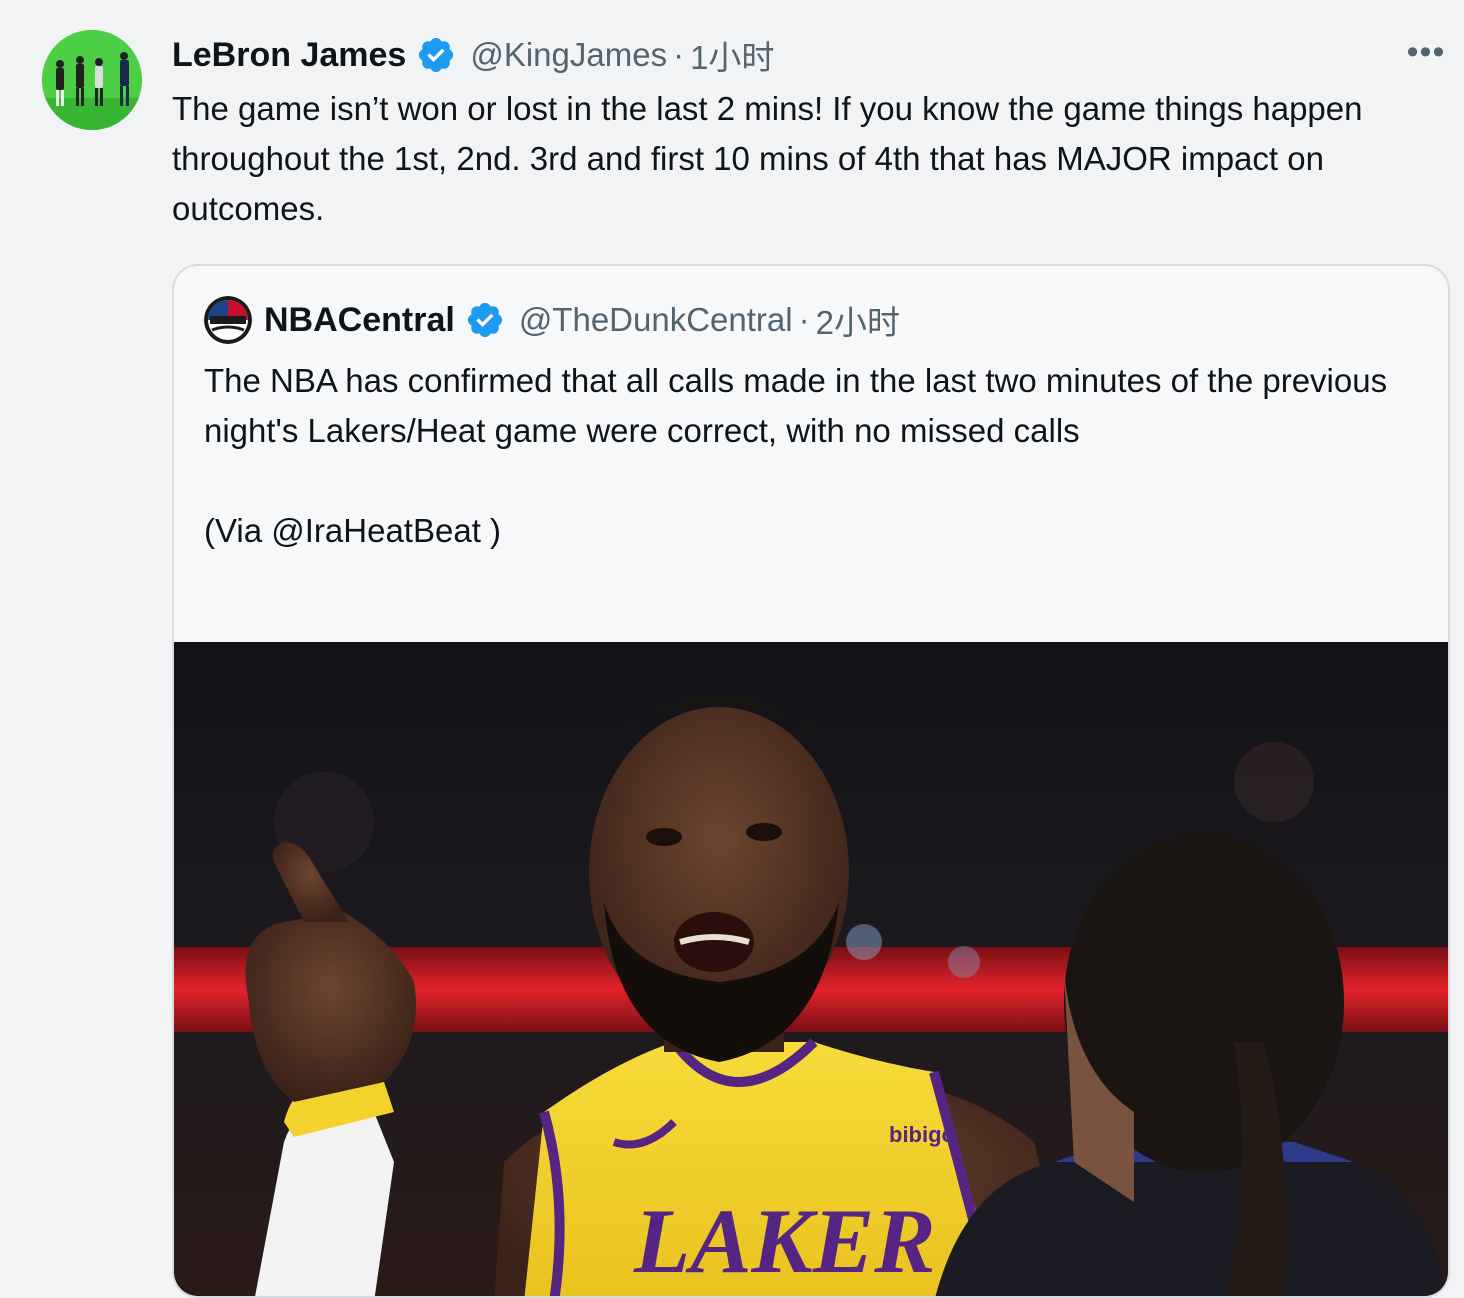 The width and height of the screenshot is (1464, 1298). What do you see at coordinates (92, 80) in the screenshot?
I see `author-avatar` at bounding box center [92, 80].